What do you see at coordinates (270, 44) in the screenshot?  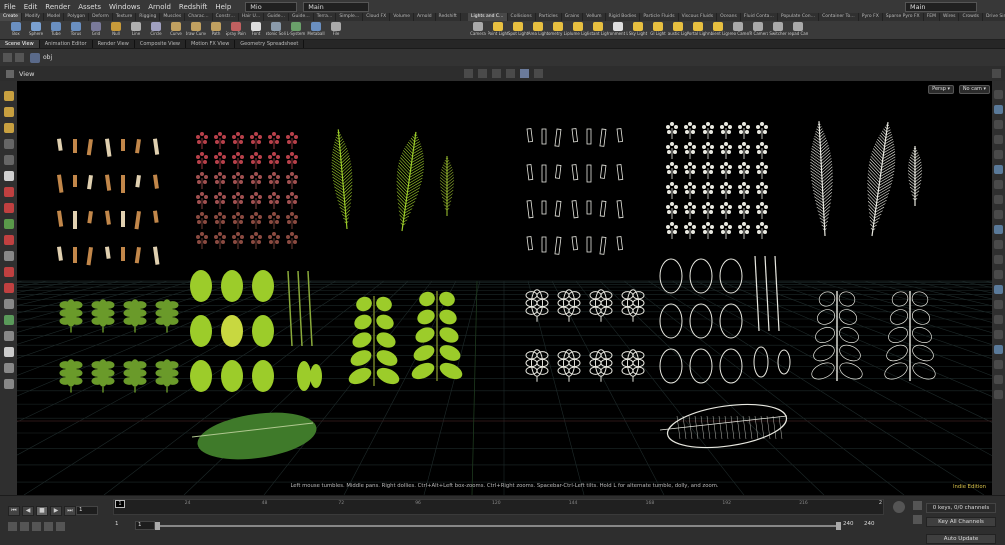 I see `pane-tab: Geometry Spreadsheet` at bounding box center [270, 44].